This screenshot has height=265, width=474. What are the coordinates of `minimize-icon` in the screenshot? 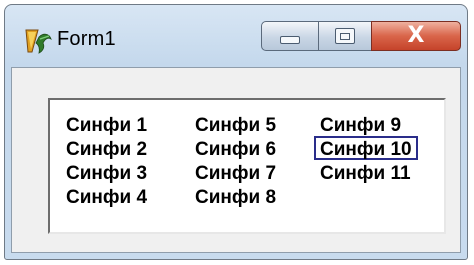 It's located at (290, 40).